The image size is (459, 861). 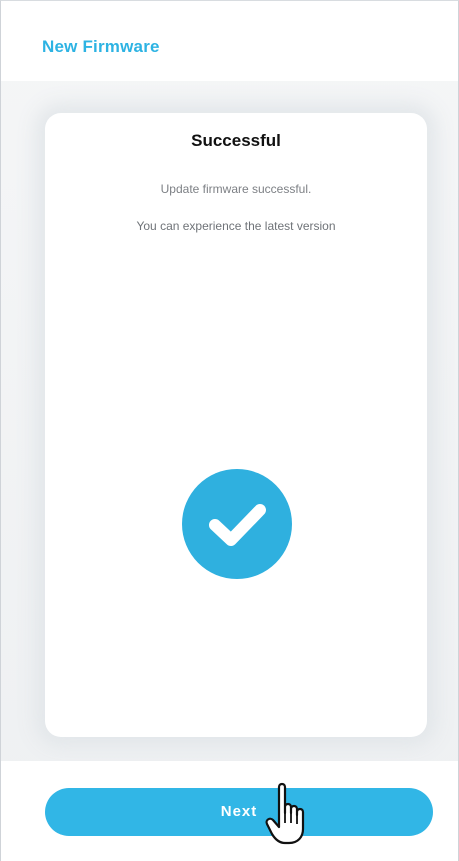 What do you see at coordinates (237, 524) in the screenshot?
I see `checkmark-circle-icon` at bounding box center [237, 524].